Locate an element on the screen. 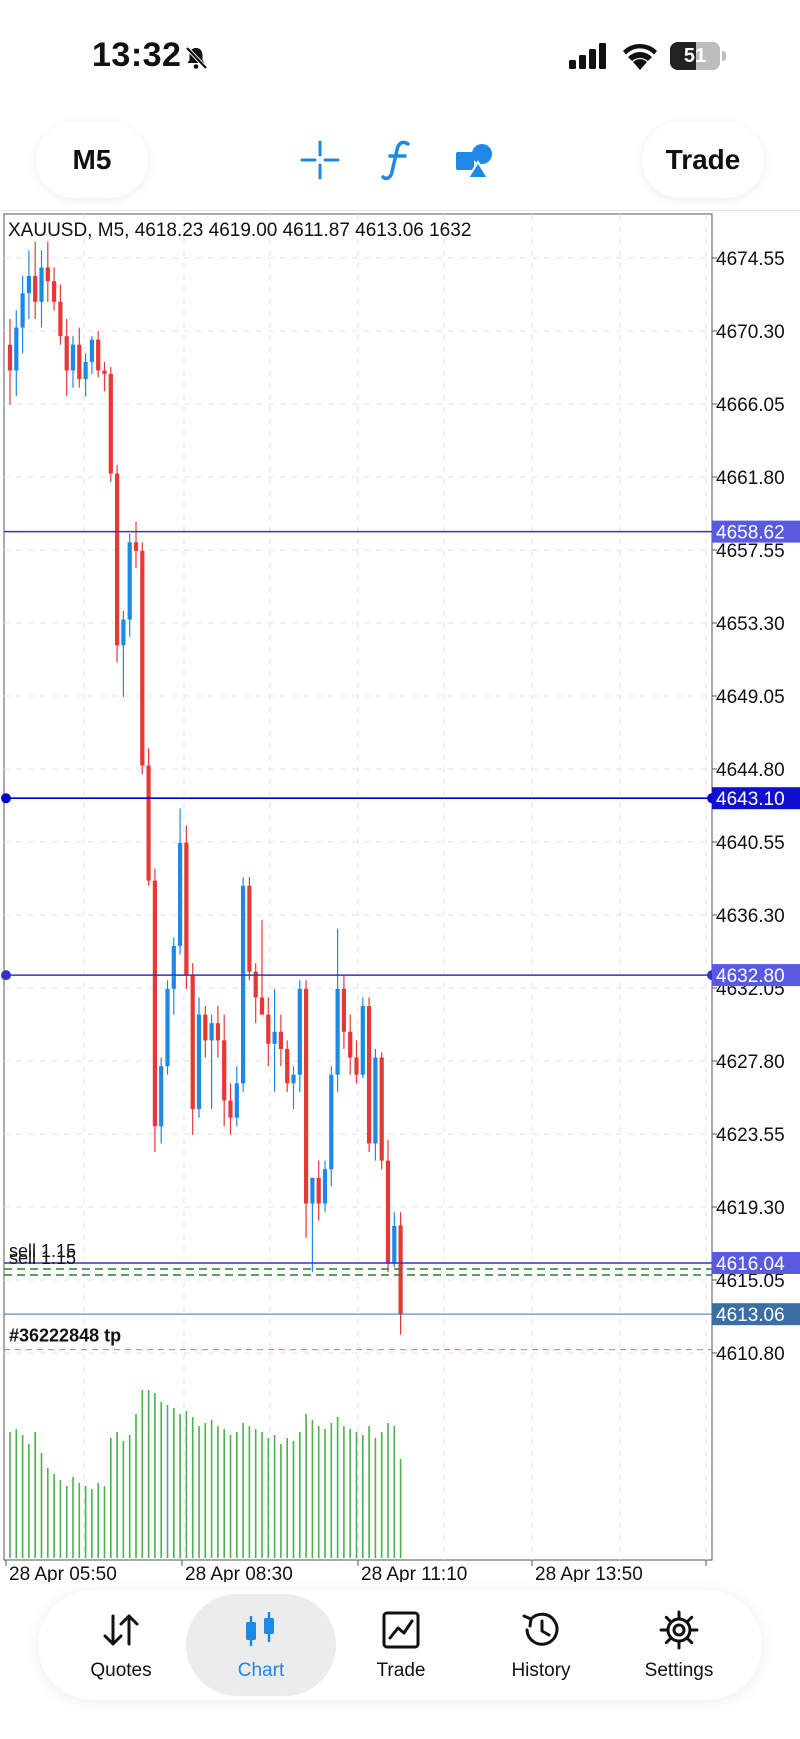 This screenshot has width=800, height=1739. status-bar: 13:32 51 is located at coordinates (400, 55).